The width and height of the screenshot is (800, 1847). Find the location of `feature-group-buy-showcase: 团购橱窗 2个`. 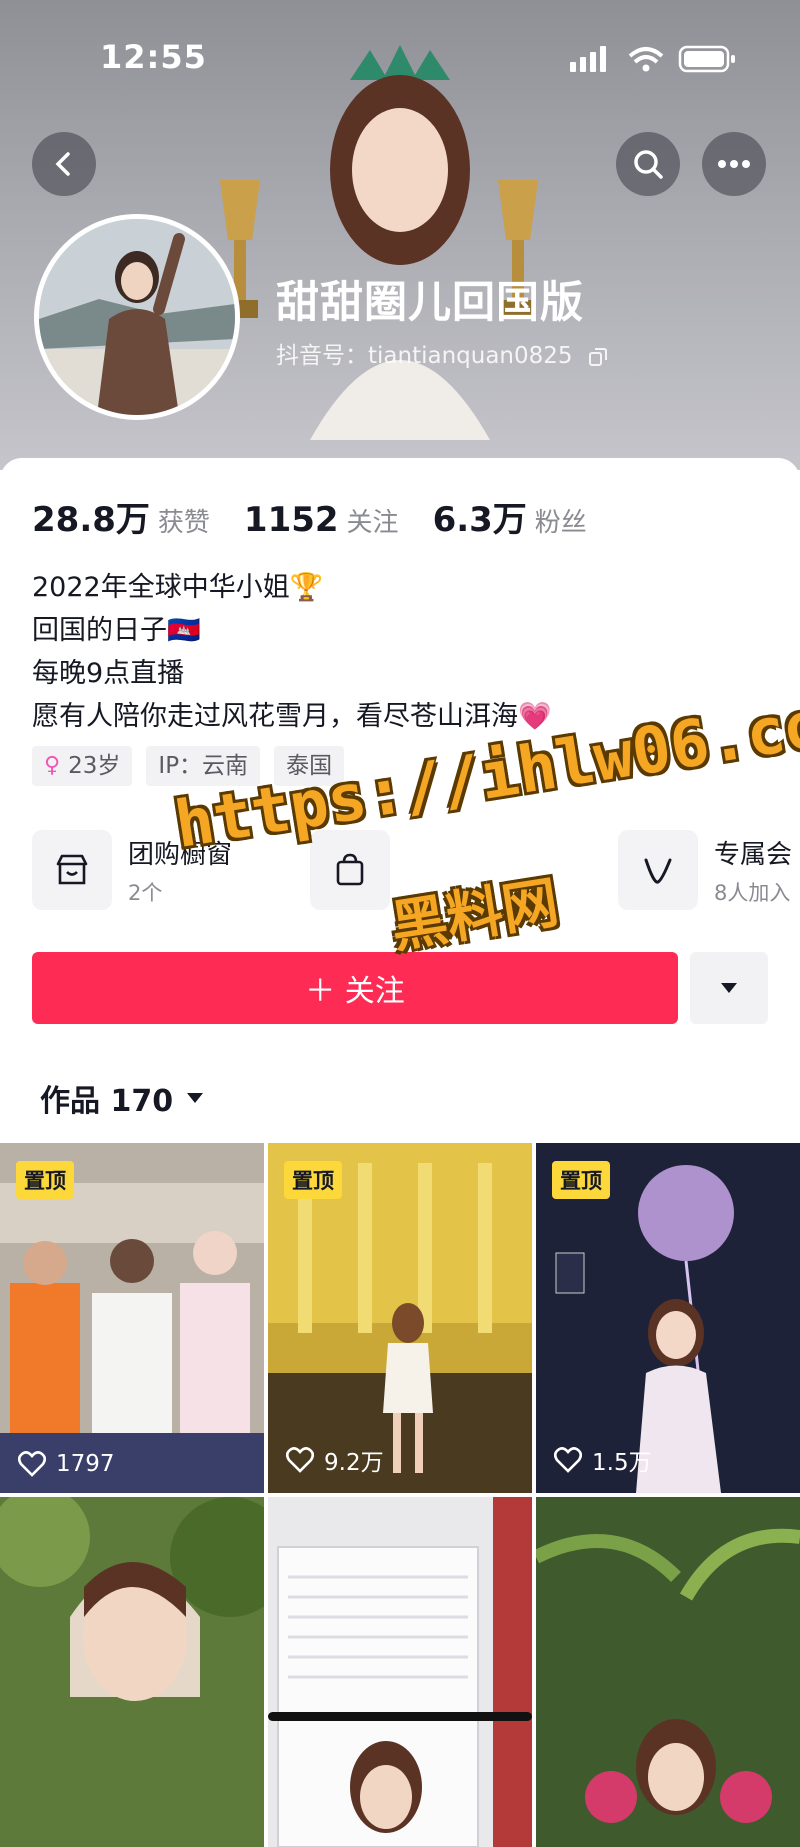

feature-group-buy-showcase: 团购橱窗 2个 is located at coordinates (132, 870).